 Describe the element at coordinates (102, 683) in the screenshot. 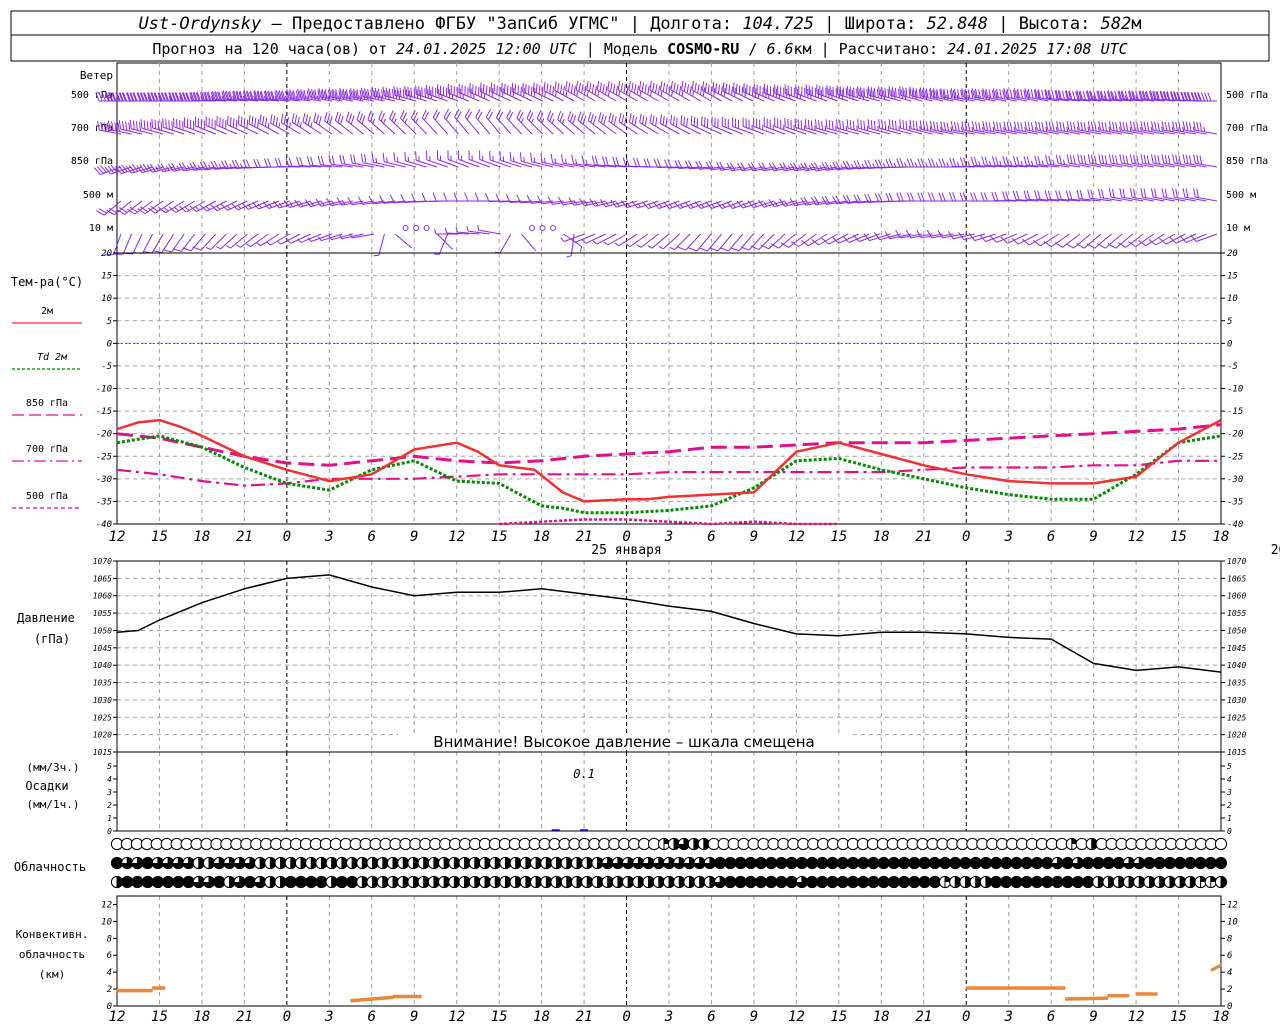

I see `pressure-tick-left: 1035` at that location.